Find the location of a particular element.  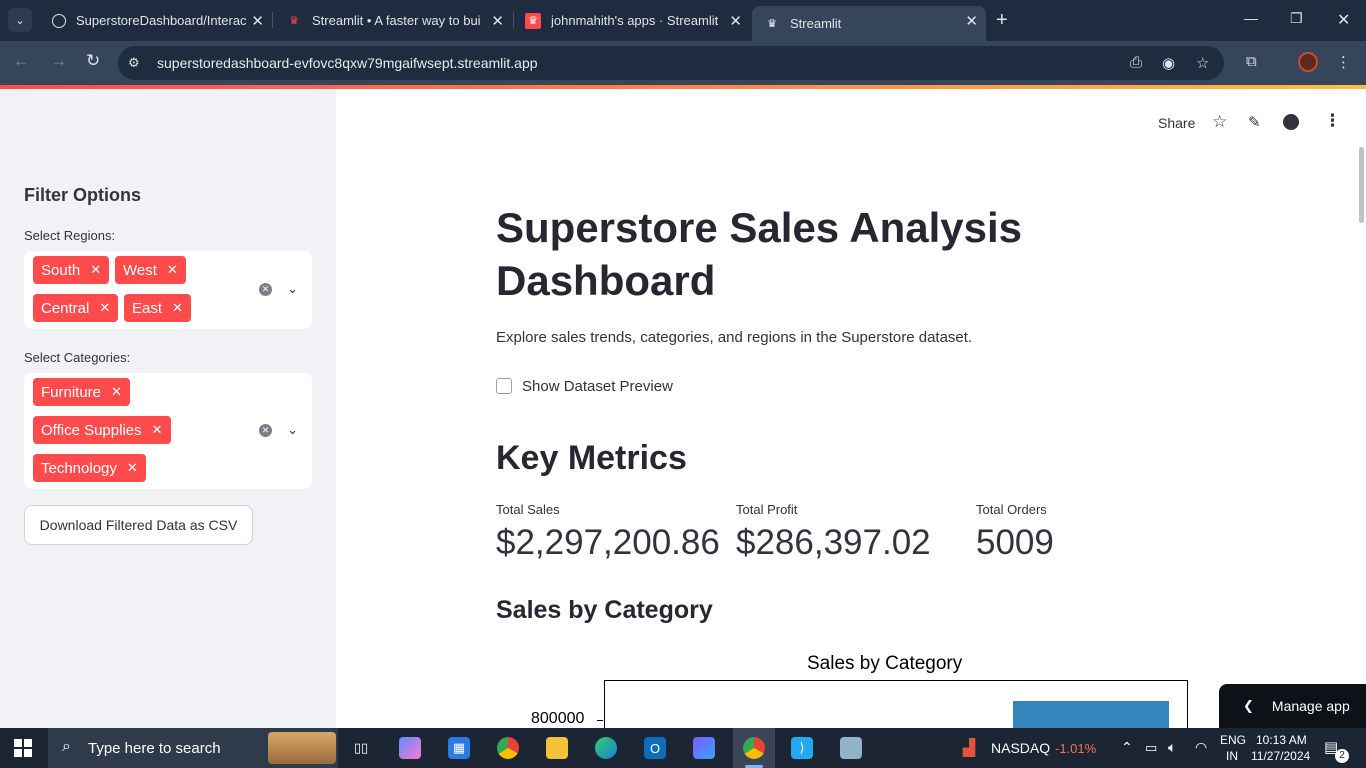

minimize-icon: — is located at coordinates (1251, 18).